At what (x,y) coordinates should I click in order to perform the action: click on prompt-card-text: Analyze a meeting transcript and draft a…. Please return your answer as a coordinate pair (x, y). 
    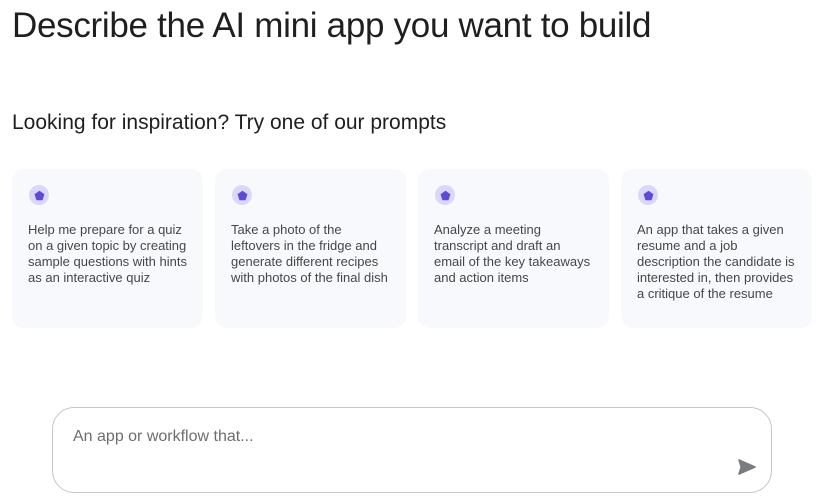
    Looking at the image, I should click on (512, 253).